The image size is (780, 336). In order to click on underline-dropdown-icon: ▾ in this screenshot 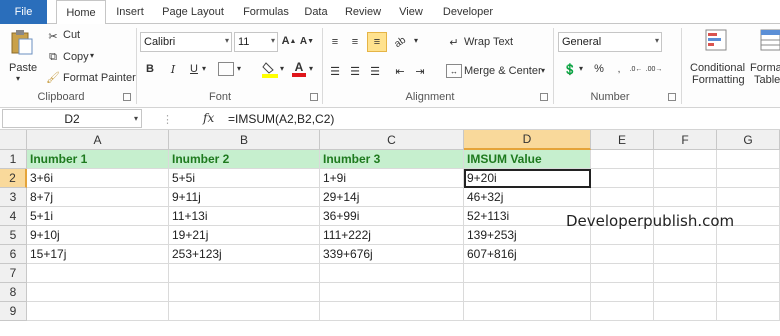, I will do `click(204, 68)`.